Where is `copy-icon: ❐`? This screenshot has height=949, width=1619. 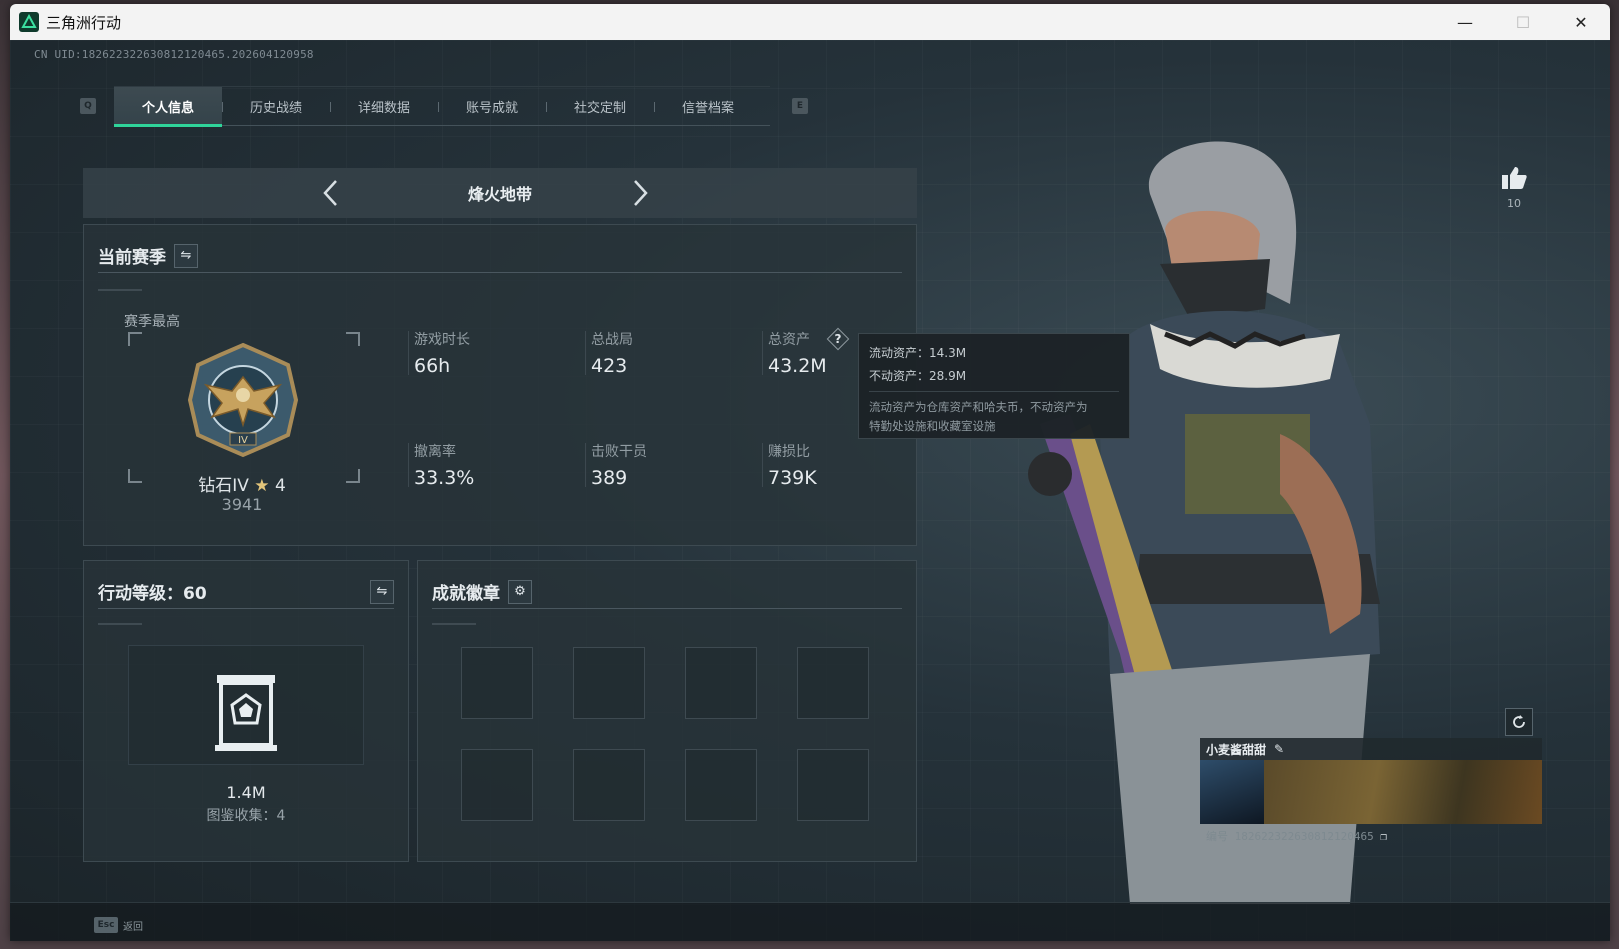 copy-icon: ❐ is located at coordinates (1383, 836).